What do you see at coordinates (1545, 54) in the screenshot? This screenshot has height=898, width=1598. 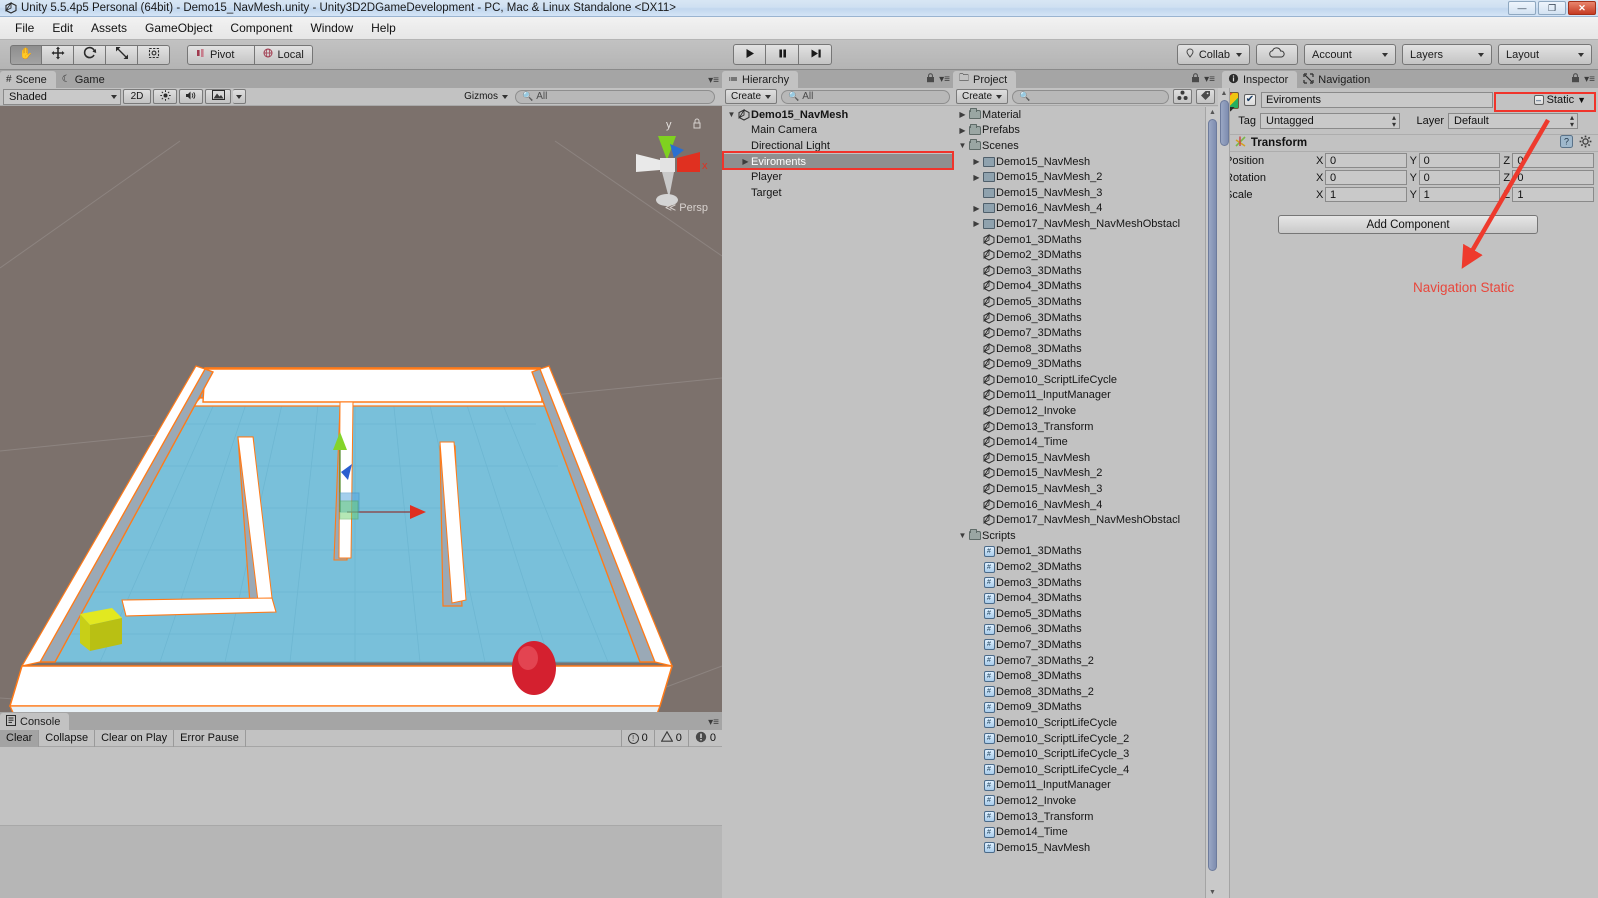 I see `layout-button: Layout` at bounding box center [1545, 54].